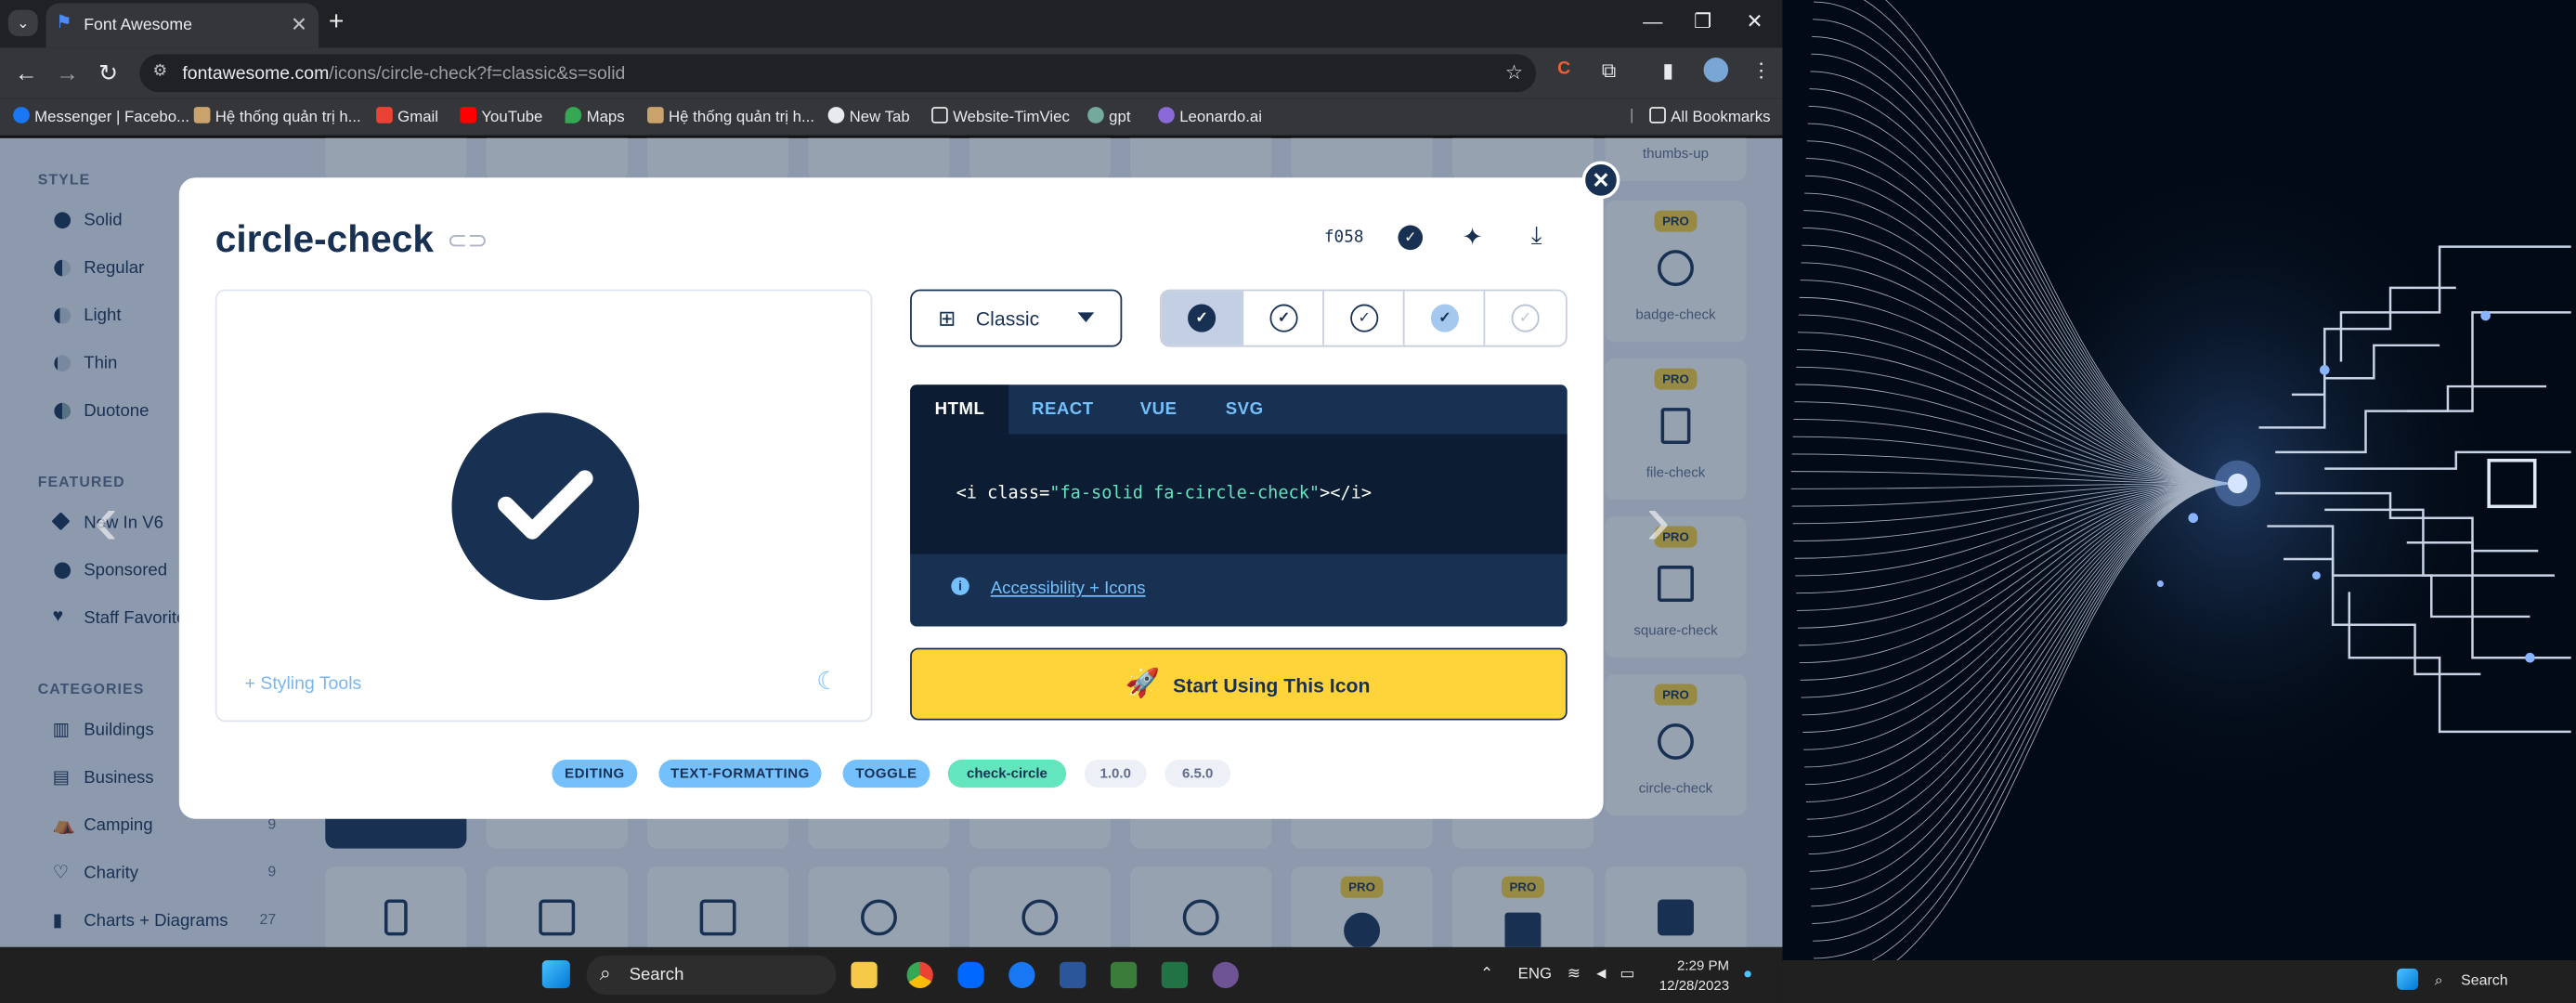 Image resolution: width=2576 pixels, height=1003 pixels. What do you see at coordinates (1609, 72) in the screenshot?
I see `extensions-icon: ⧉` at bounding box center [1609, 72].